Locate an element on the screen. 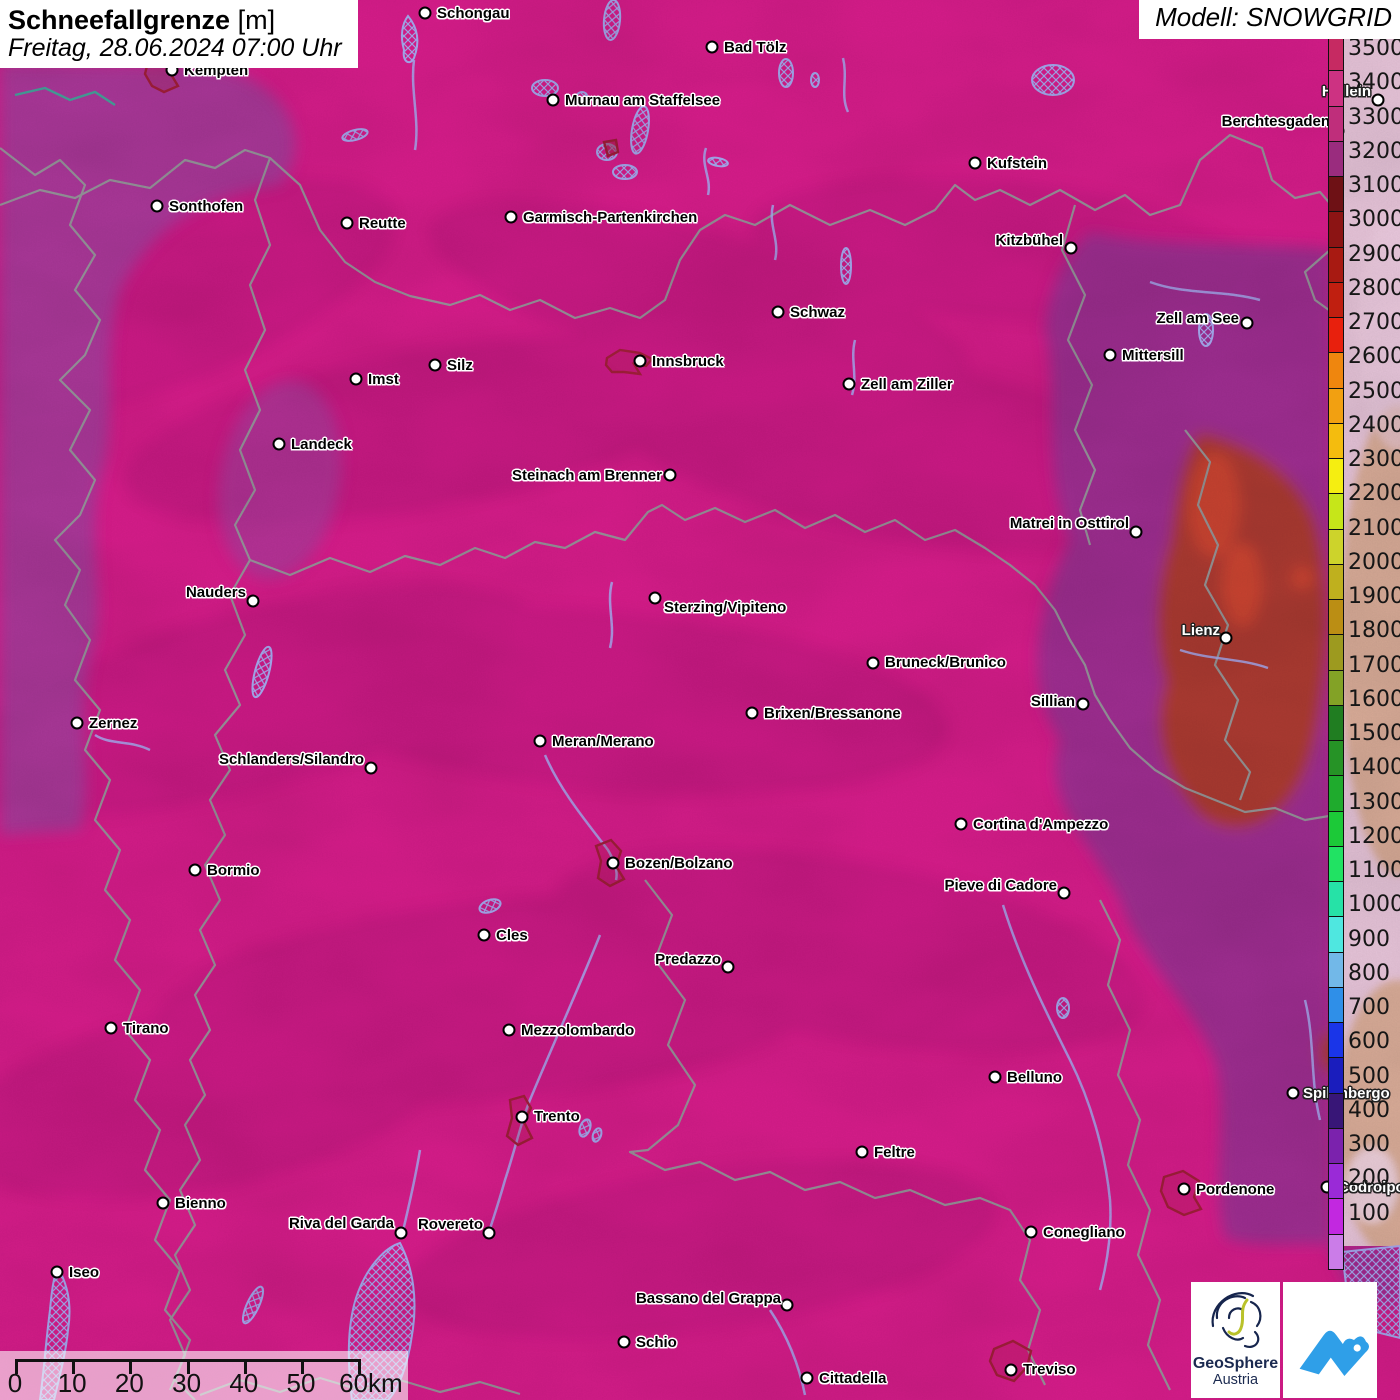 Image resolution: width=1400 pixels, height=1400 pixels. colorbar-tick-label-3400: 3400 is located at coordinates (1374, 83).